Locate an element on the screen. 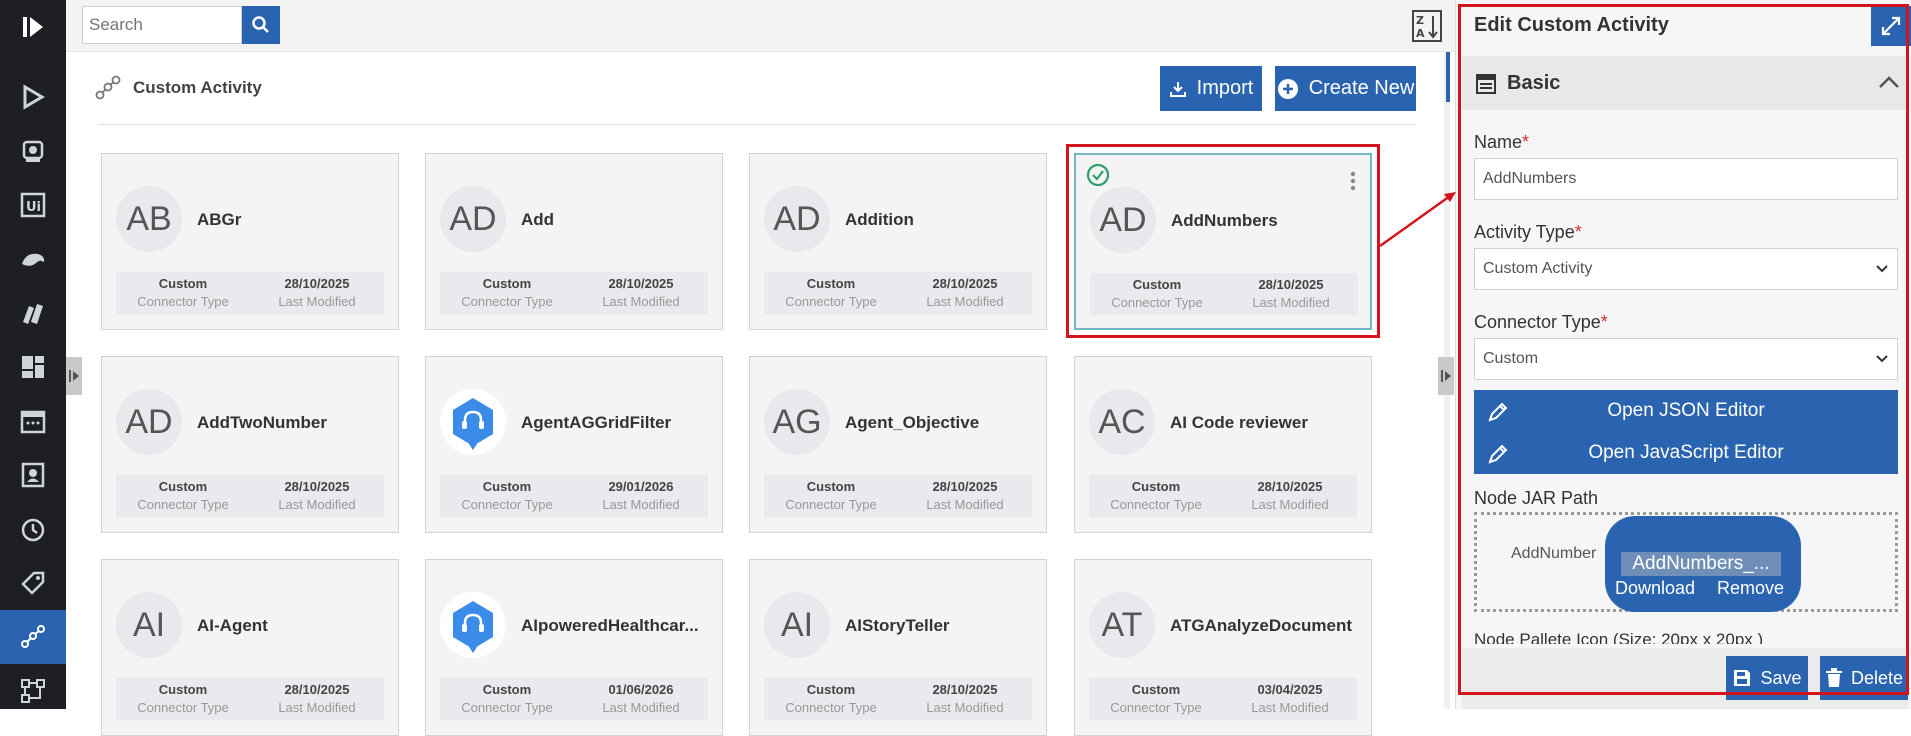 The width and height of the screenshot is (1911, 736). avatar: AI is located at coordinates (797, 625).